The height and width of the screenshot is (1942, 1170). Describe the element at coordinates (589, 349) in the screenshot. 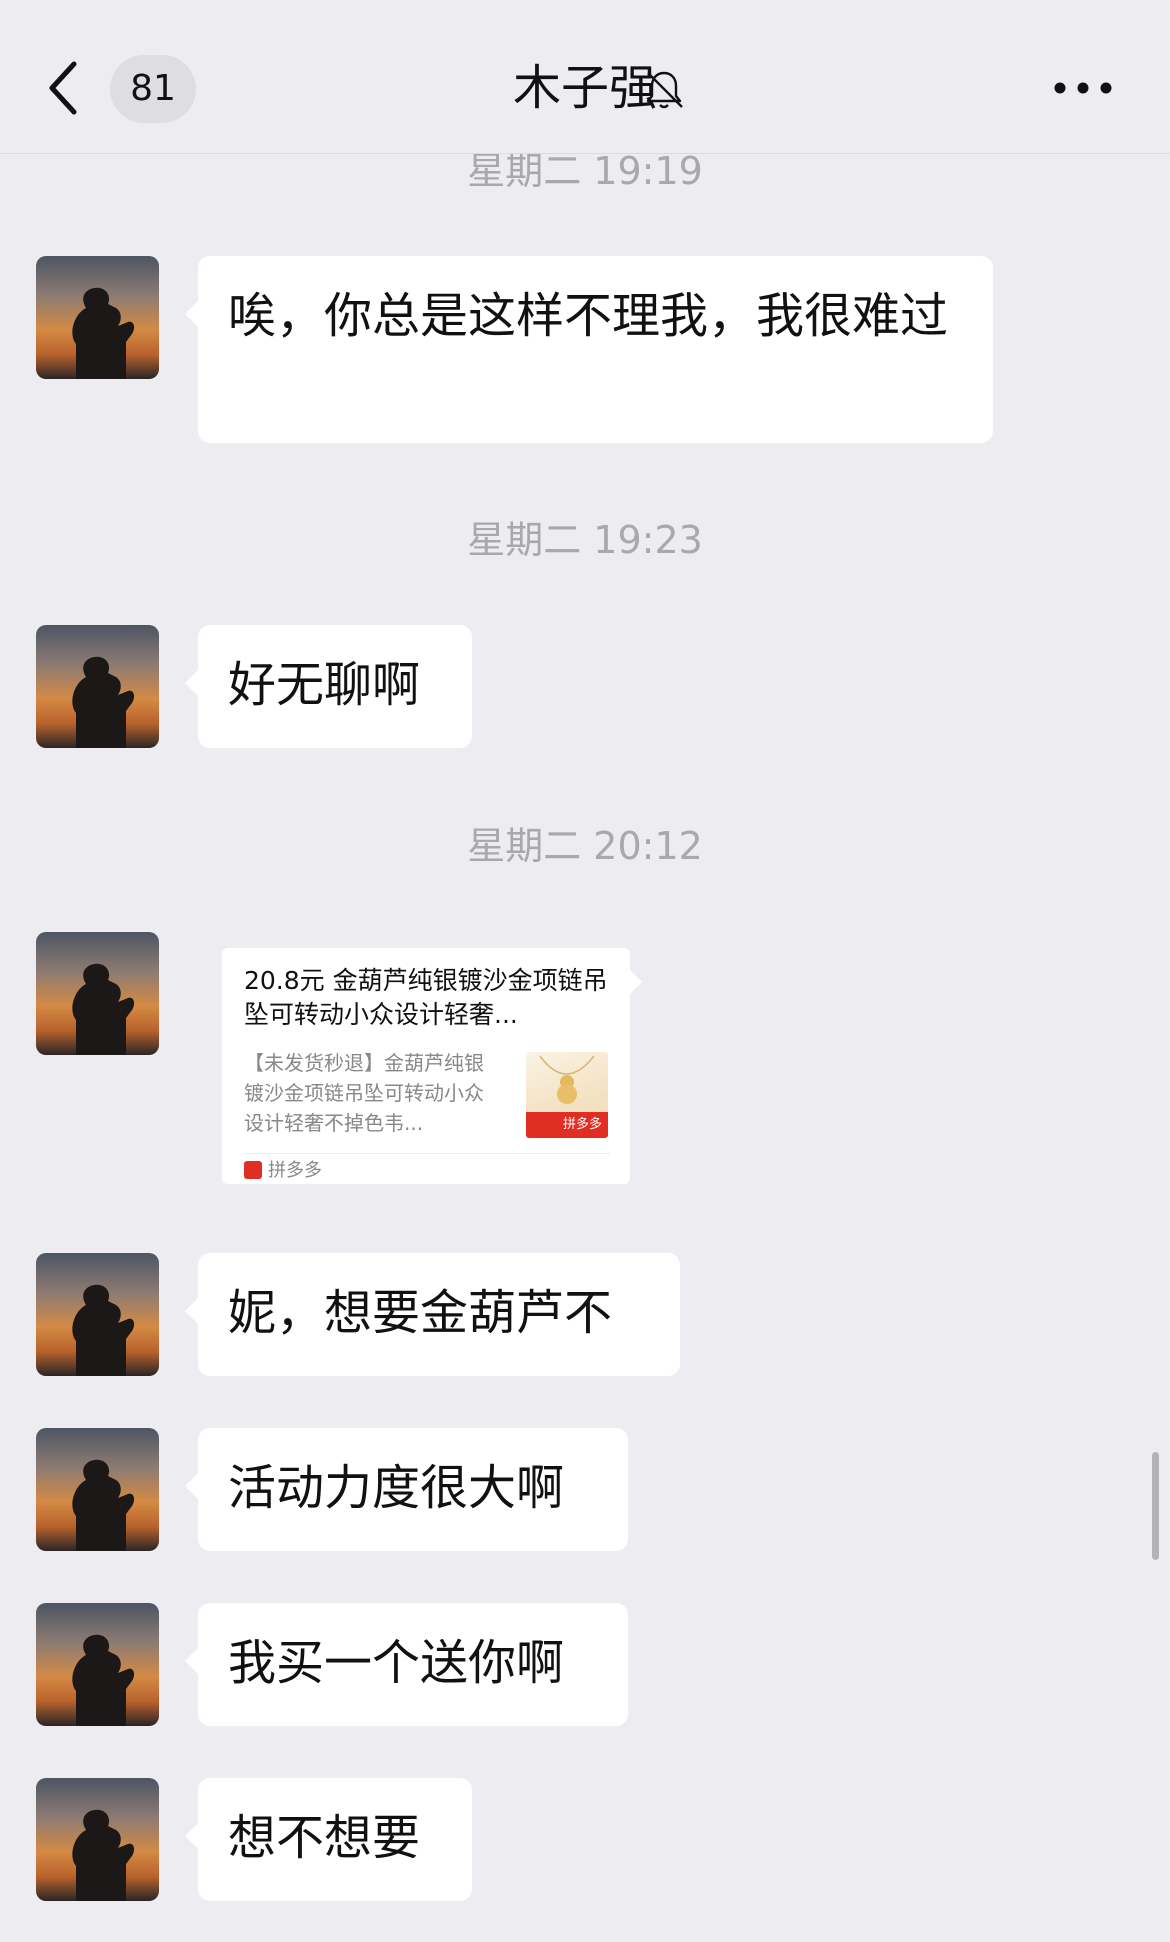

I see `message-bubble: 唉，你总是这样不理我，我很难过` at that location.